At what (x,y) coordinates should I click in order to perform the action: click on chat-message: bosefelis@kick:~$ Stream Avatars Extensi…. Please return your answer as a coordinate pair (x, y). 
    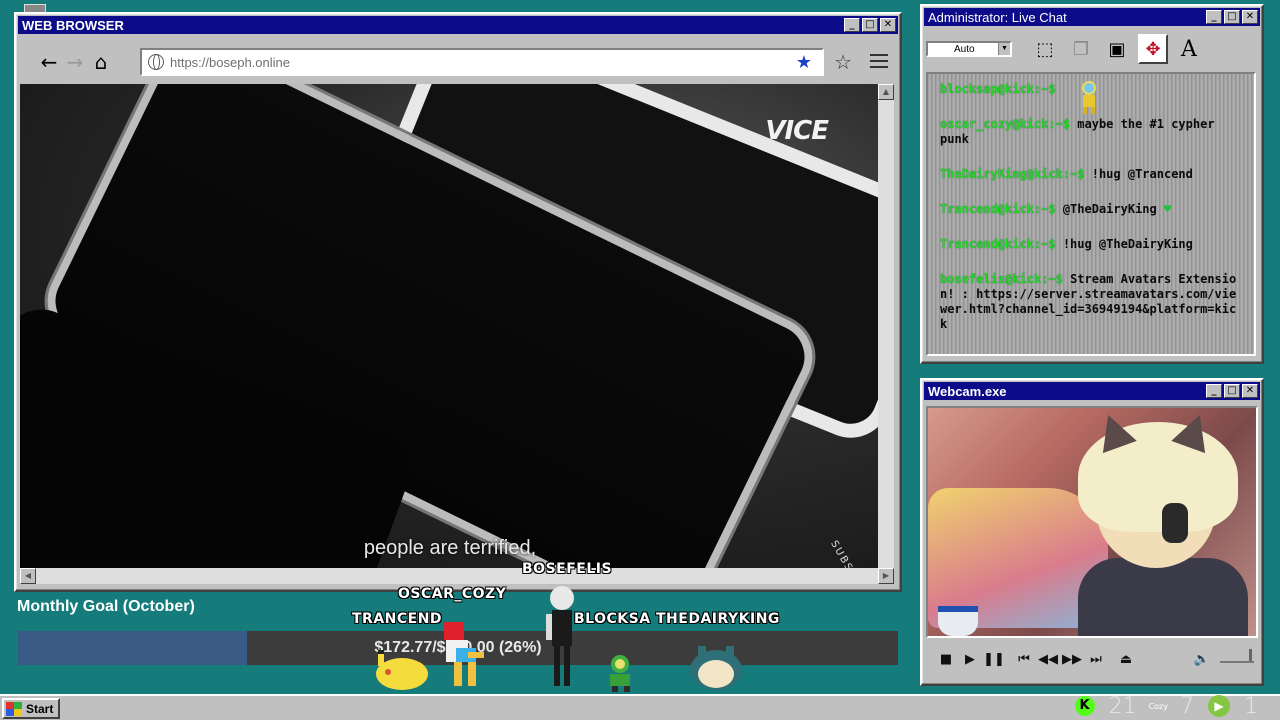
    Looking at the image, I should click on (1091, 302).